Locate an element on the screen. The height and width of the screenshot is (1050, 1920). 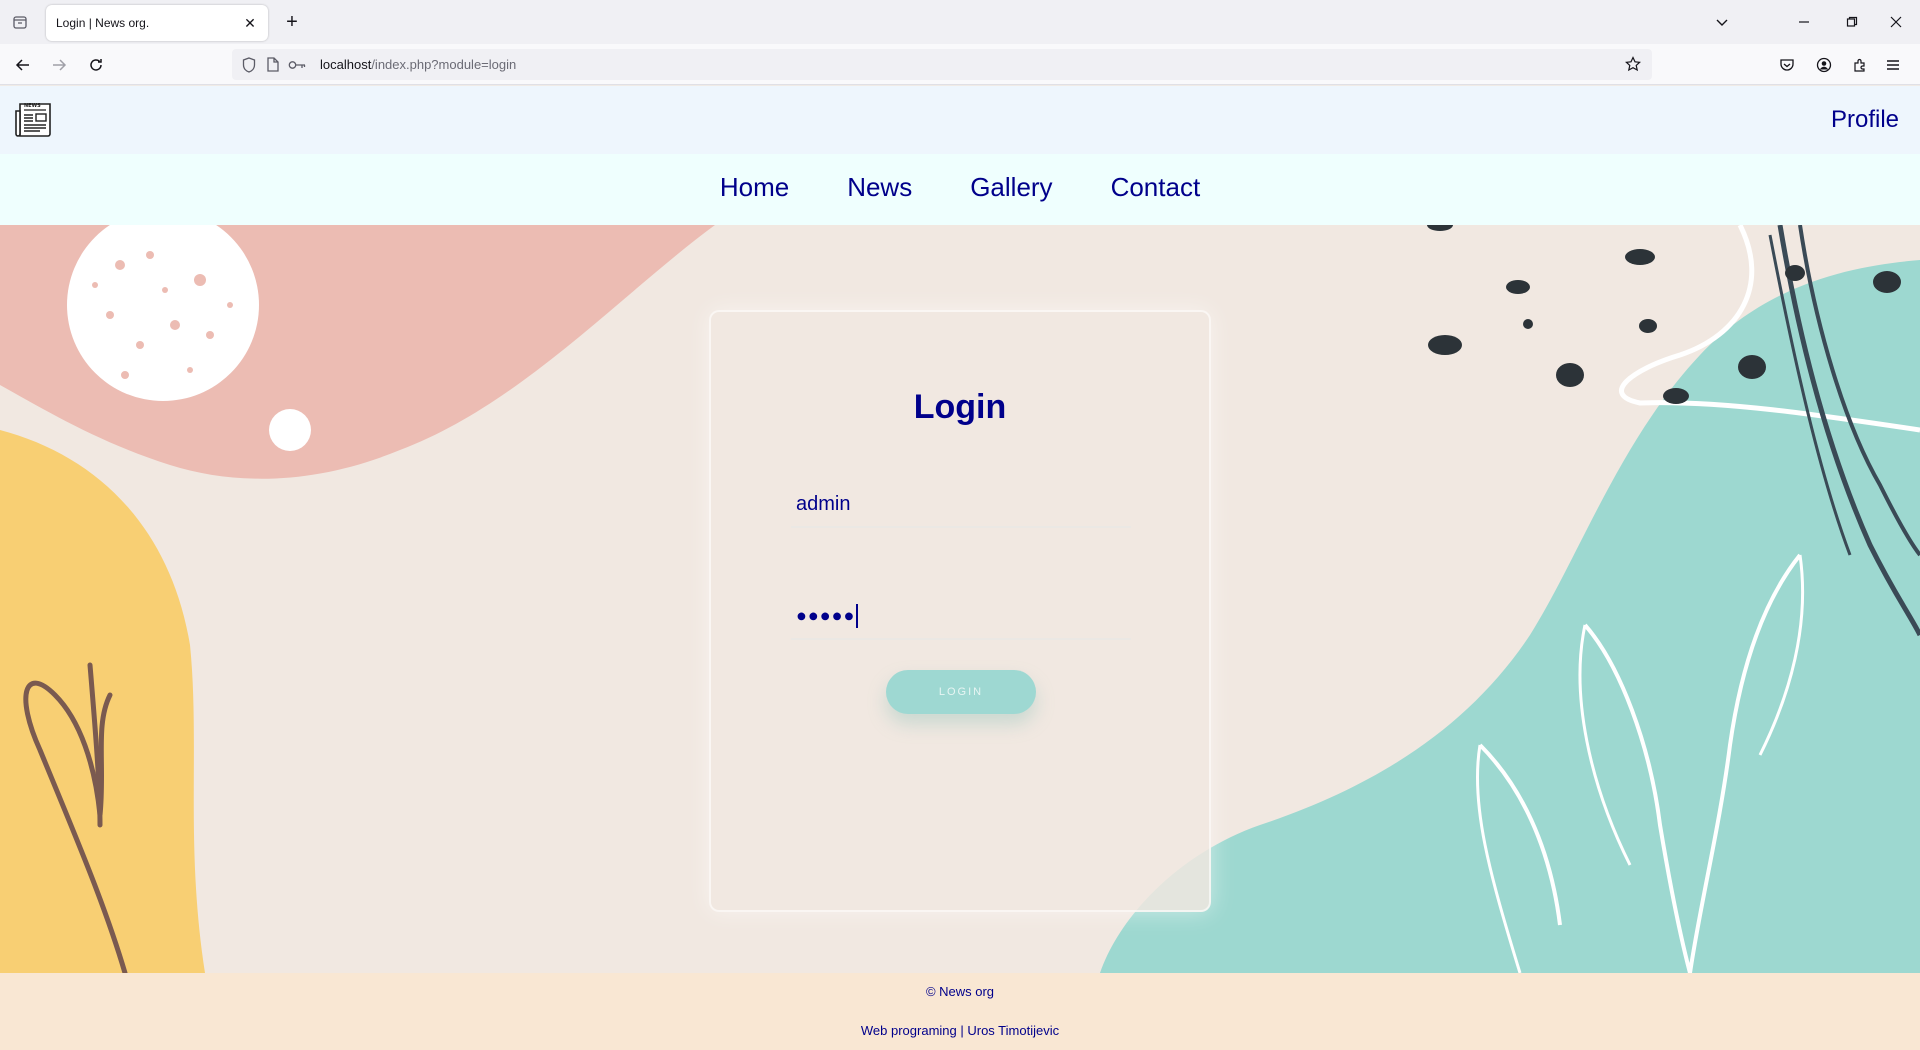
password-input: ●●●●● is located at coordinates (961, 617).